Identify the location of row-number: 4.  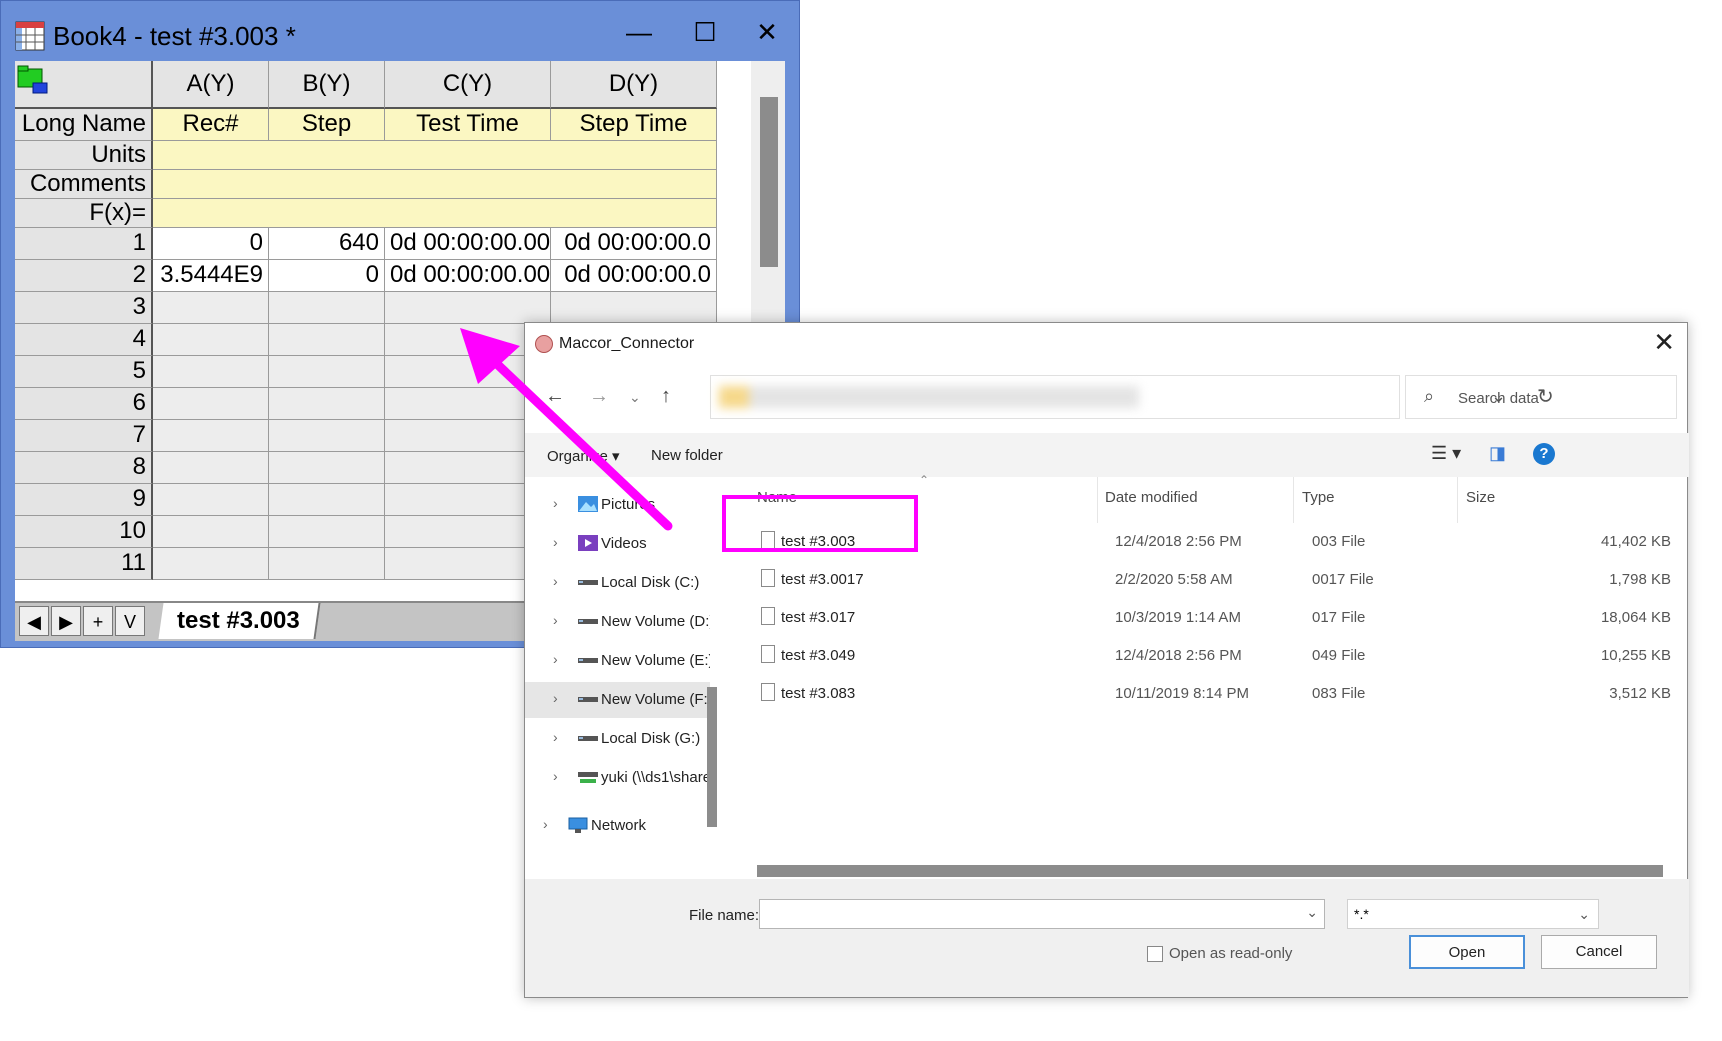
(84, 340).